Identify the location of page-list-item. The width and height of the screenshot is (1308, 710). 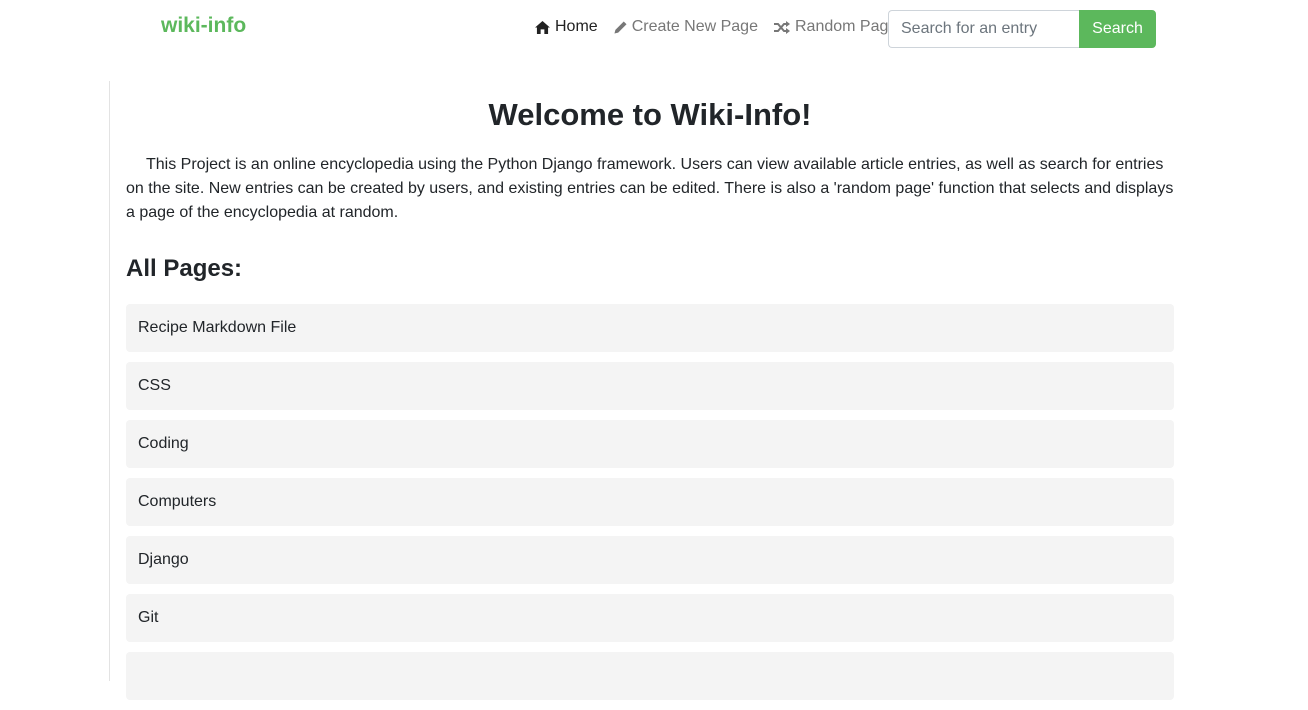
(650, 676).